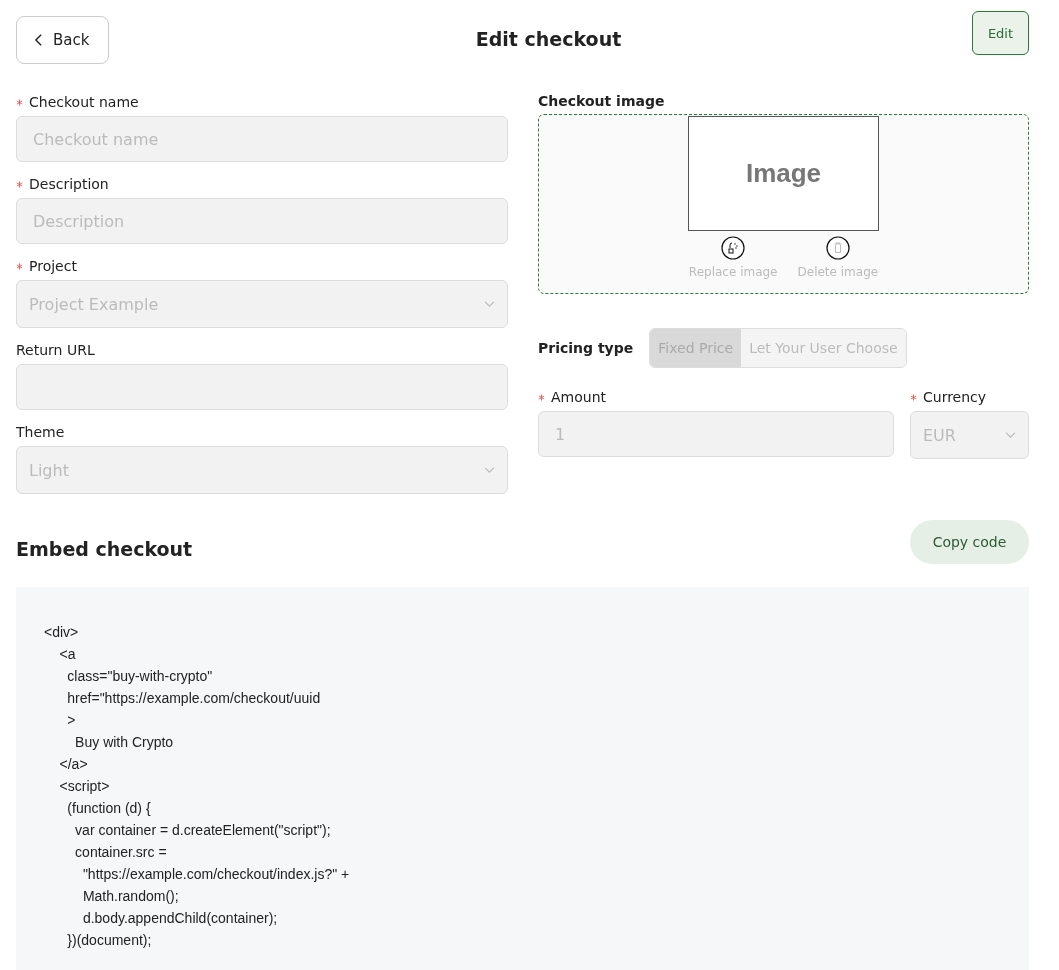 Image resolution: width=1059 pixels, height=970 pixels. I want to click on field-label: Description, so click(69, 184).